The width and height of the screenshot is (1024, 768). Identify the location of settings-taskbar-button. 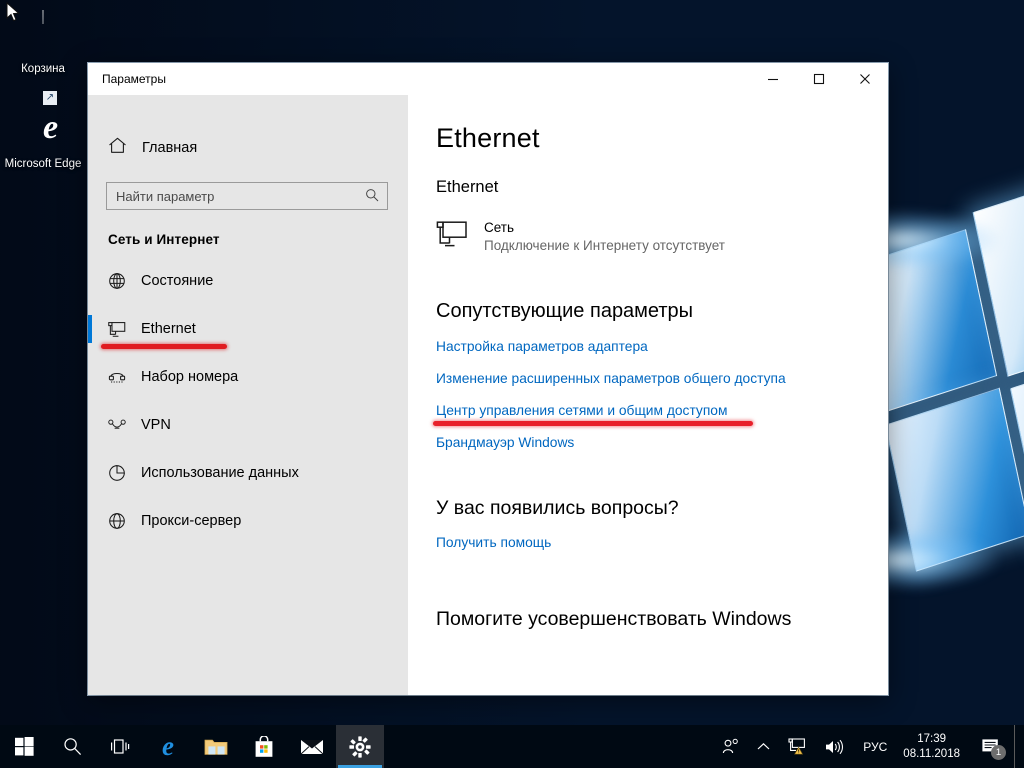
(360, 746).